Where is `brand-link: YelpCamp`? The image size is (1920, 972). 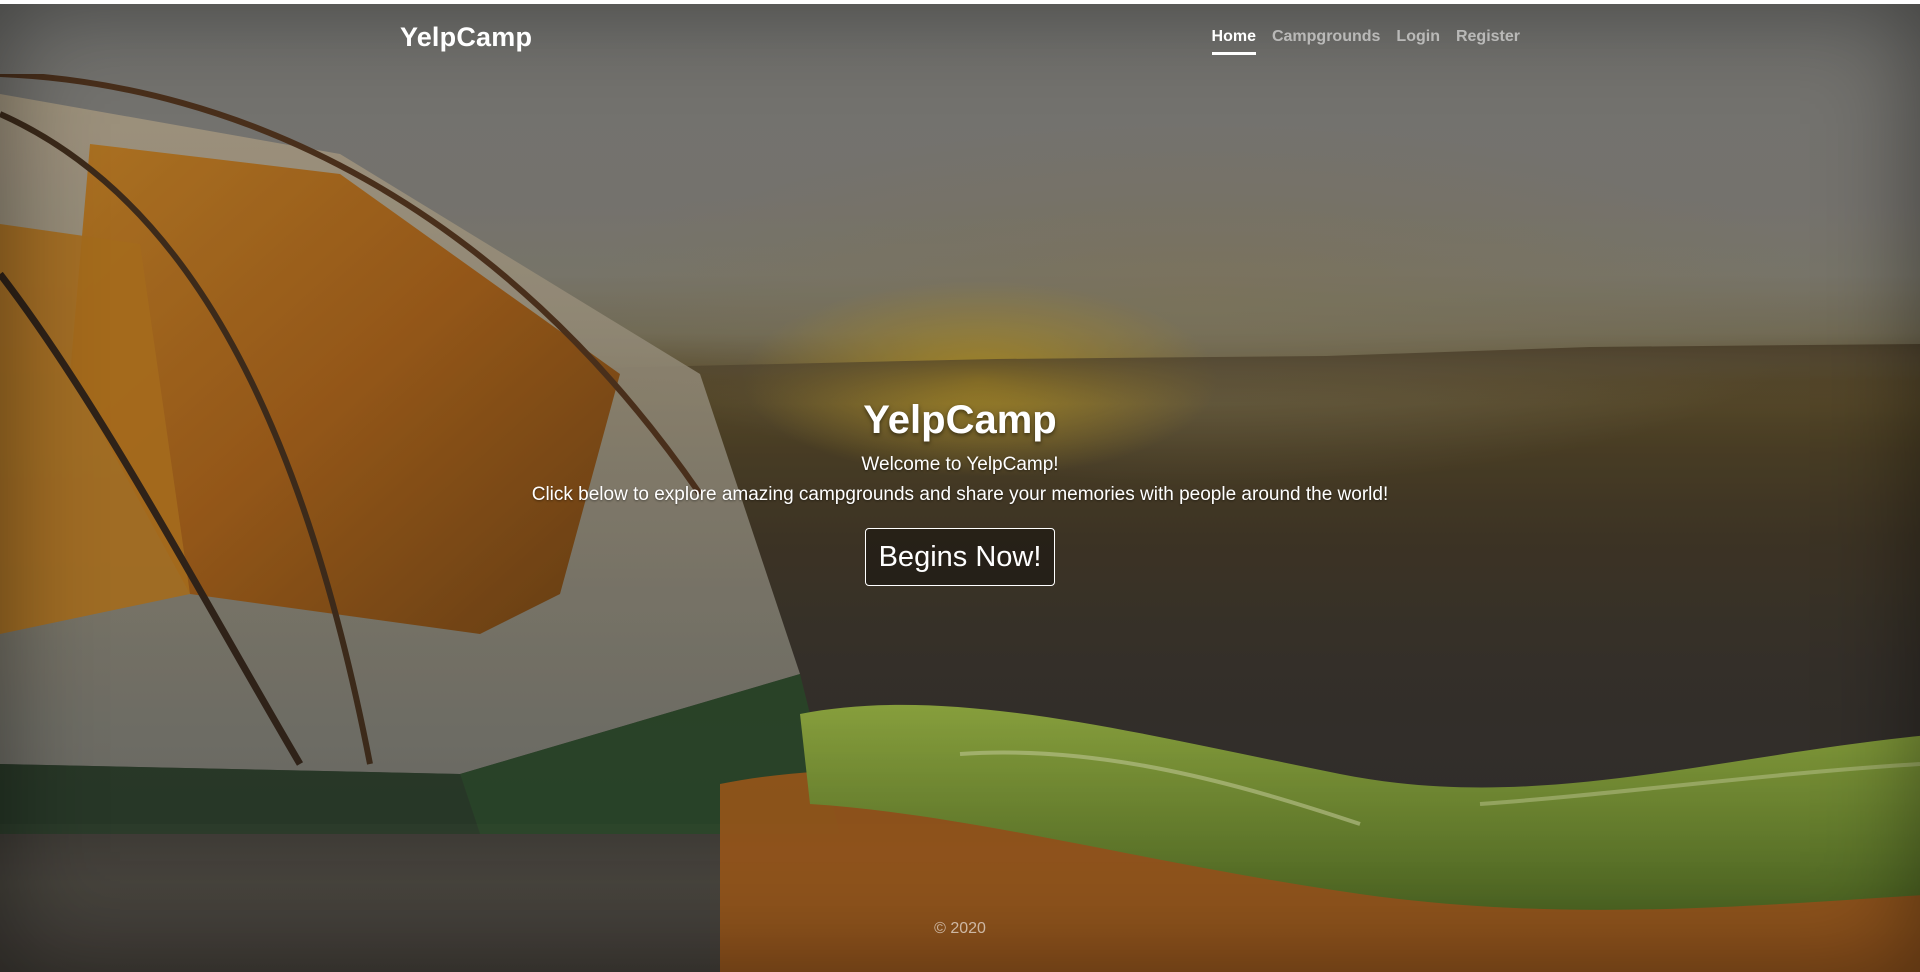
brand-link: YelpCamp is located at coordinates (466, 37).